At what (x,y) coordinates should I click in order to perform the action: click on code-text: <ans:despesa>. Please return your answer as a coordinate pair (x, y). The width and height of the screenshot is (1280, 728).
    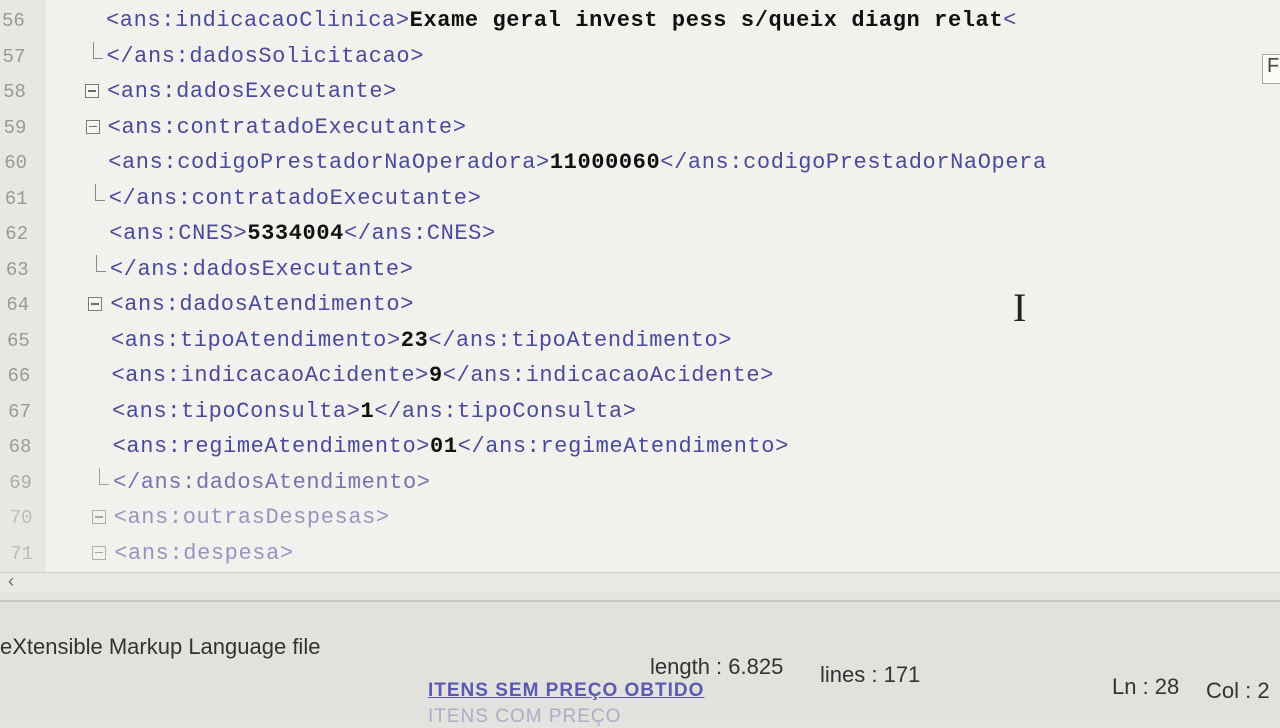
    Looking at the image, I should click on (203, 553).